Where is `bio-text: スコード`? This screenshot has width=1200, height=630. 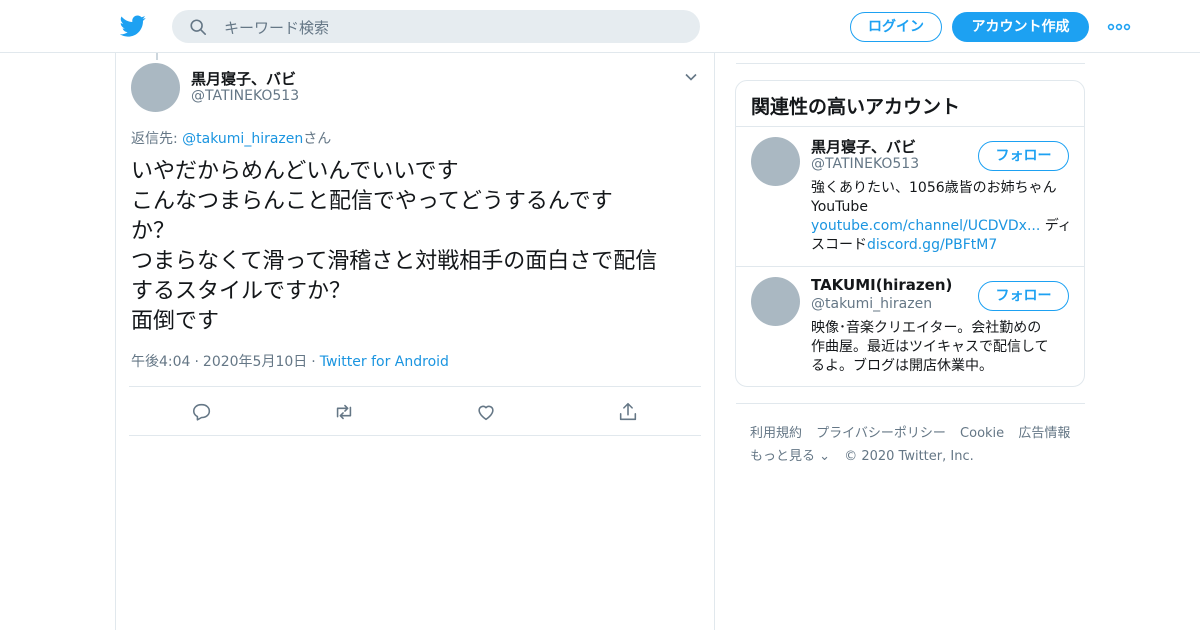 bio-text: スコード is located at coordinates (839, 245).